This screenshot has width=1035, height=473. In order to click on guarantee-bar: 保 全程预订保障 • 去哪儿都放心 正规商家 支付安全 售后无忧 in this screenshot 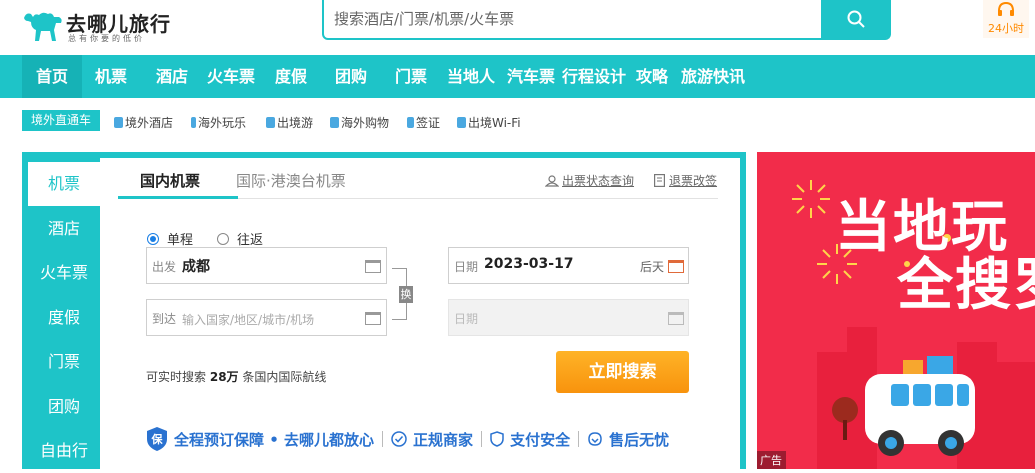, I will do `click(407, 439)`.